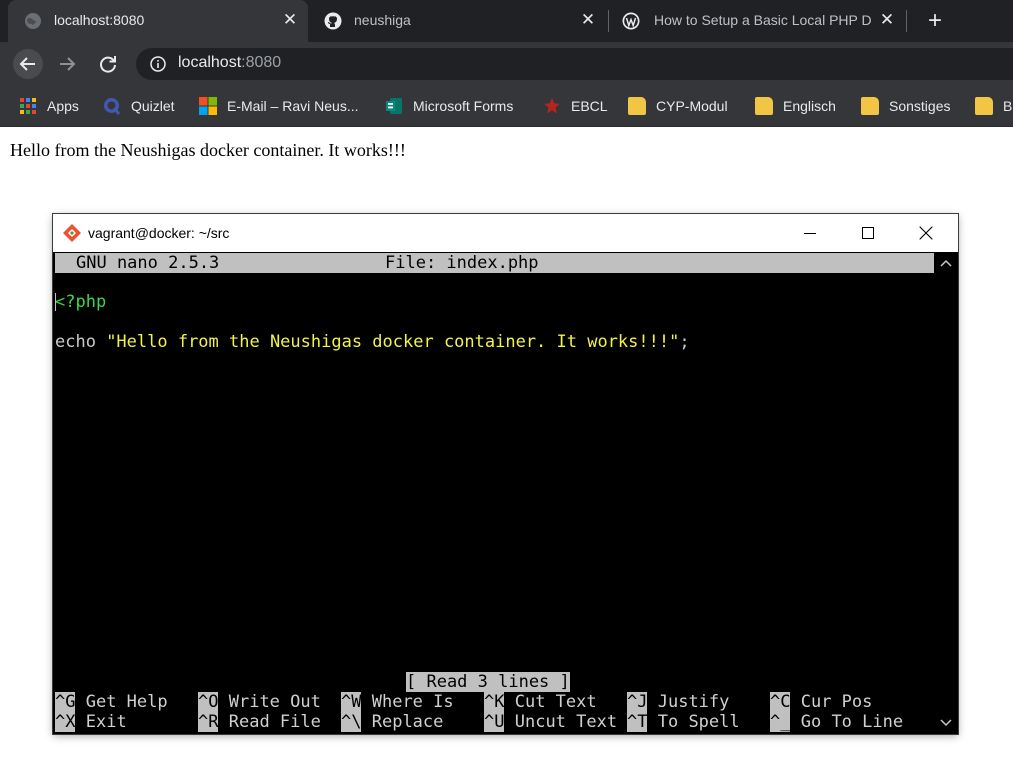 The height and width of the screenshot is (768, 1013). What do you see at coordinates (693, 702) in the screenshot?
I see `shortcut-label: Justify` at bounding box center [693, 702].